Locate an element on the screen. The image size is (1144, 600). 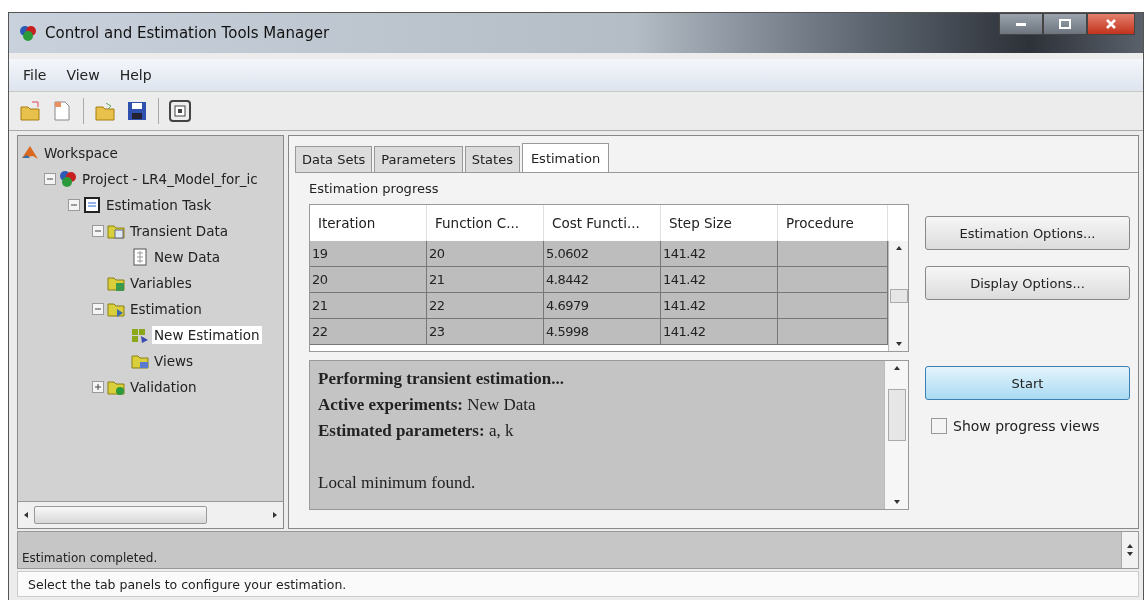
section-title: Estimation progress is located at coordinates (374, 188).